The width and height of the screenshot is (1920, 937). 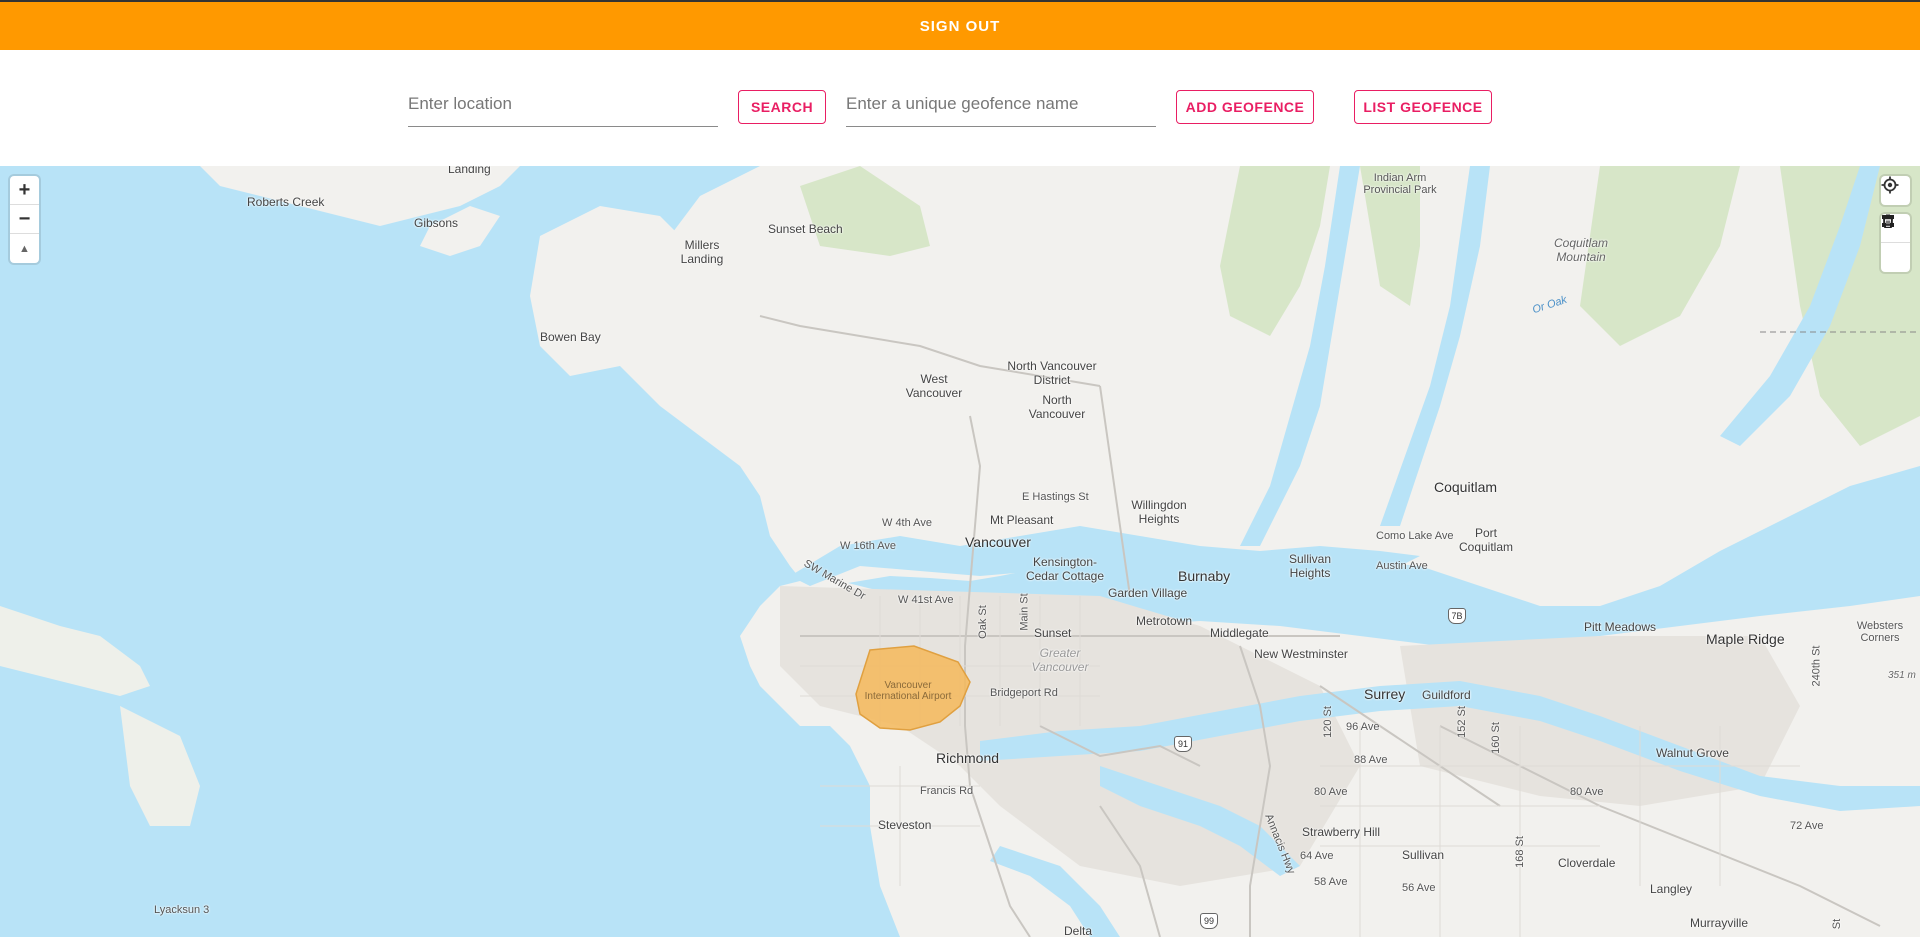 I want to click on compass-button: ▲, so click(x=24, y=248).